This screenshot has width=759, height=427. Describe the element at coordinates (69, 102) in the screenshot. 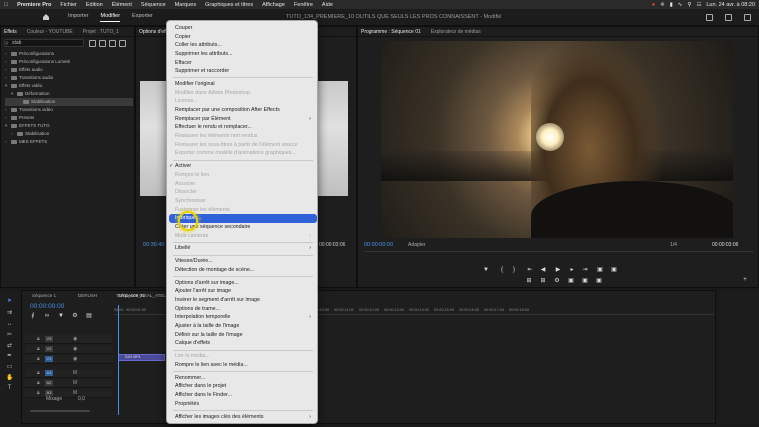

I see `effects-tree-item: Stabilisation` at that location.